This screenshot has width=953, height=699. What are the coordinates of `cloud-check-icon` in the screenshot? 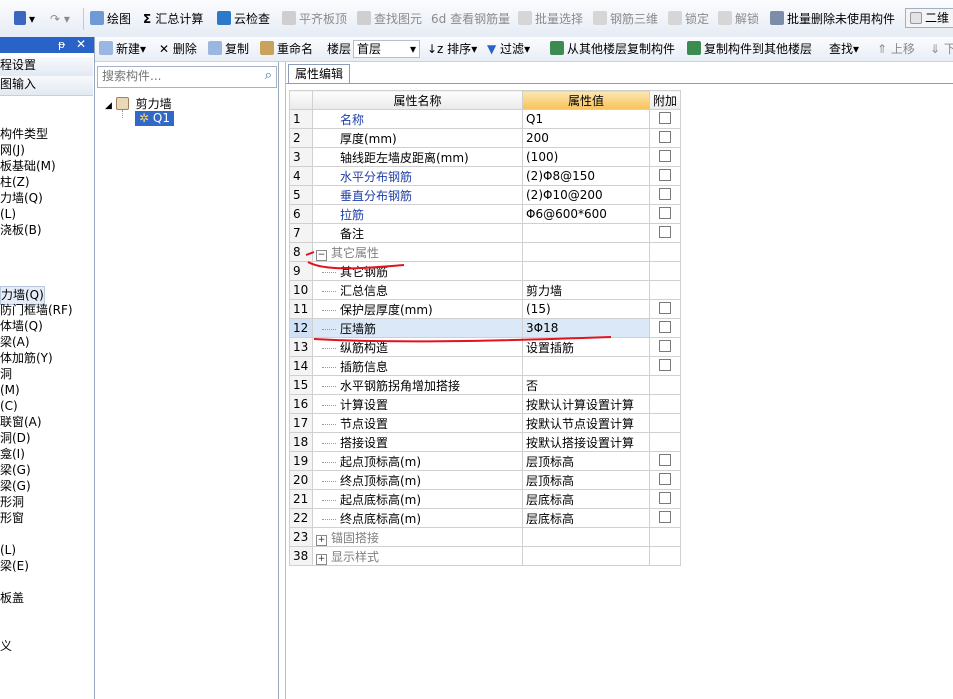 It's located at (224, 18).